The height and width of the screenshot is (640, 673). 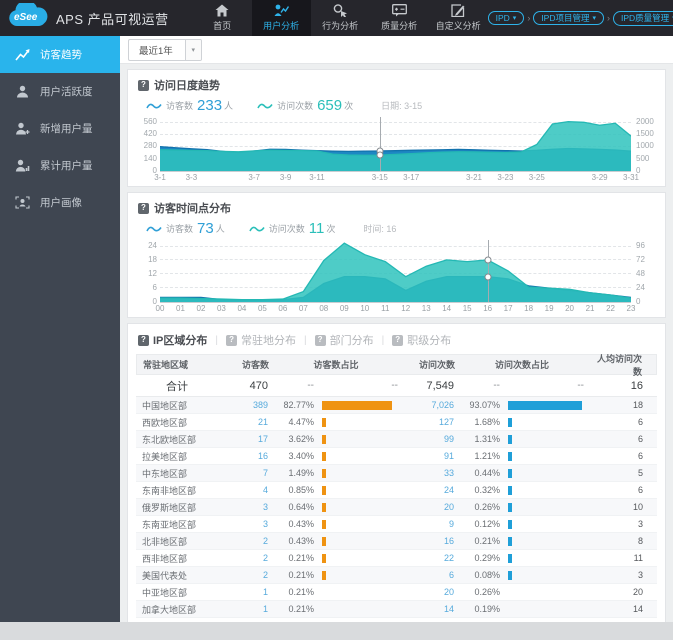 I want to click on visitor-count: 233, so click(x=210, y=105).